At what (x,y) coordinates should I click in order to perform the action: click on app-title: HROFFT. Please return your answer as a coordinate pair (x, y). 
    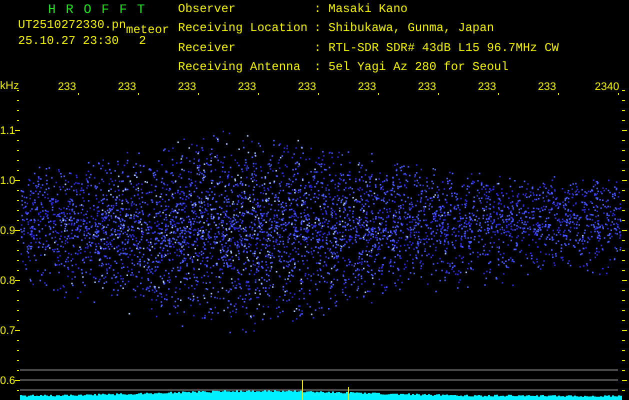
    Looking at the image, I should click on (101, 10).